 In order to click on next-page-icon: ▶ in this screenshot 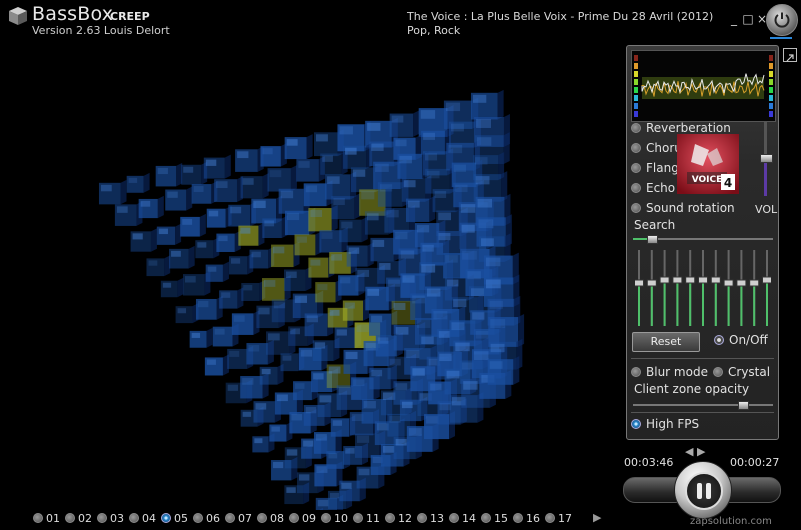, I will do `click(597, 517)`.